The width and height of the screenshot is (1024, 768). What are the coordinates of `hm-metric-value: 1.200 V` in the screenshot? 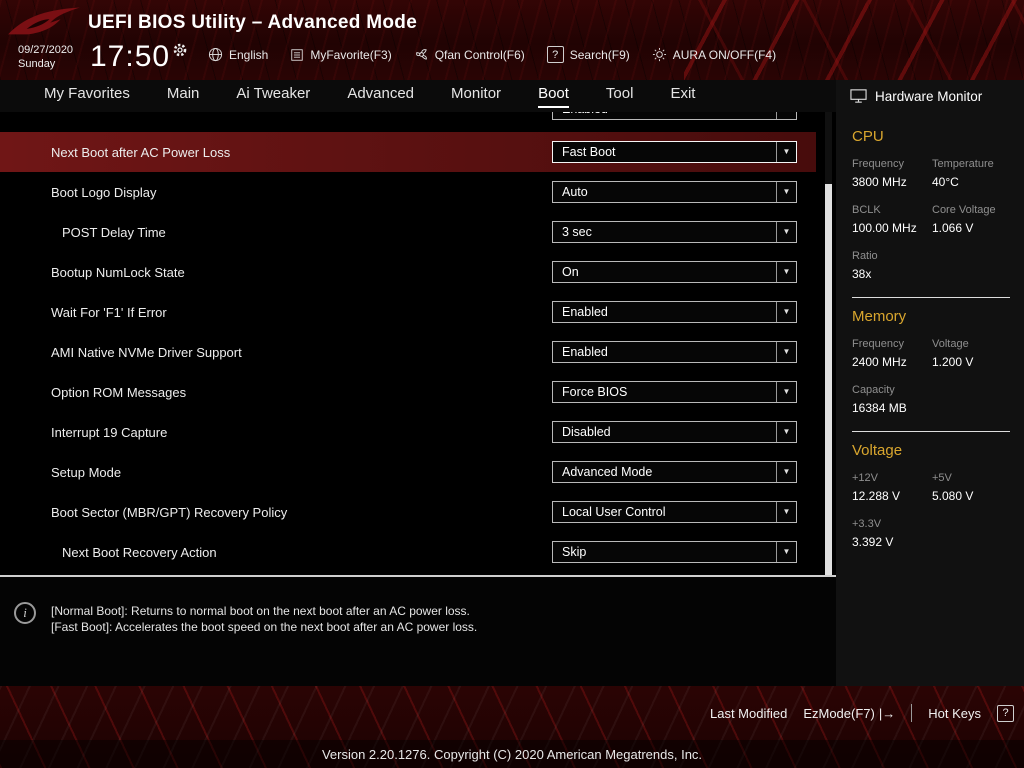 It's located at (953, 362).